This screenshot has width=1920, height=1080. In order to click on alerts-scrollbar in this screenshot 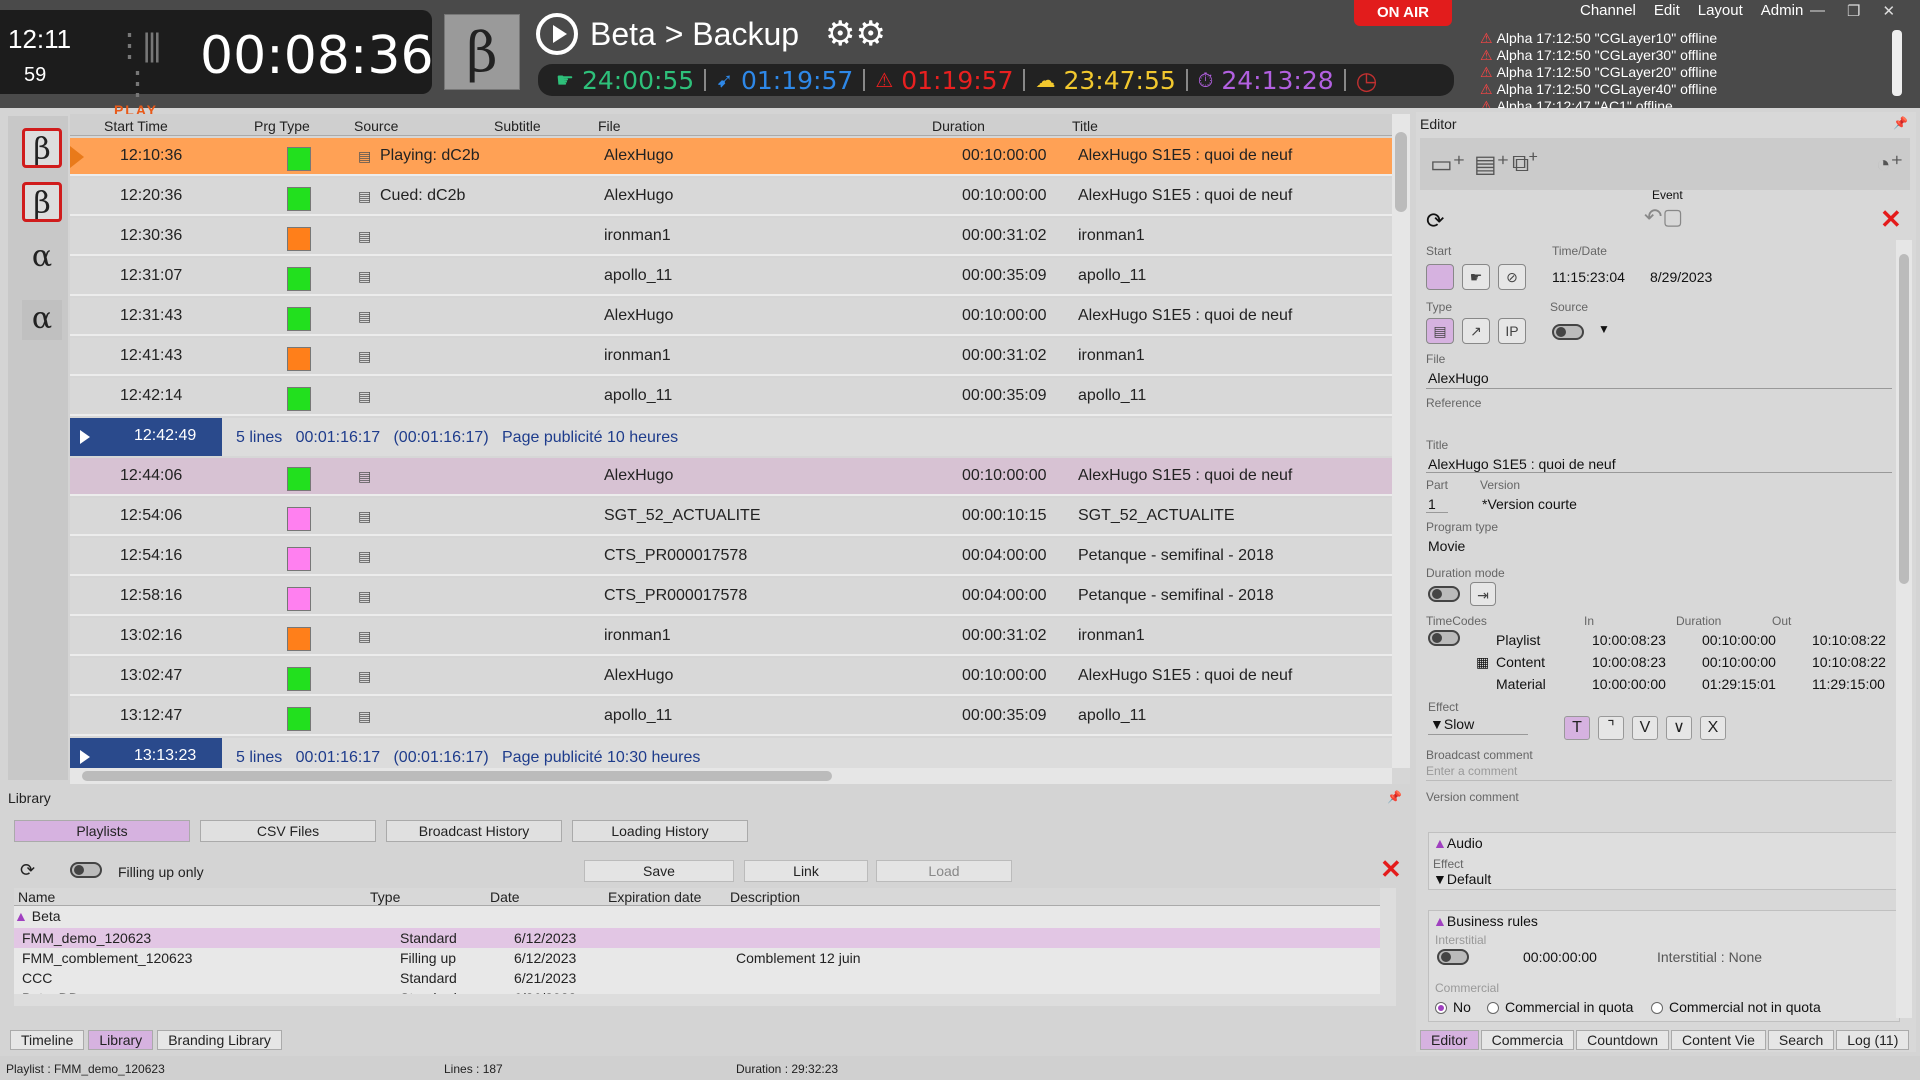, I will do `click(1897, 63)`.